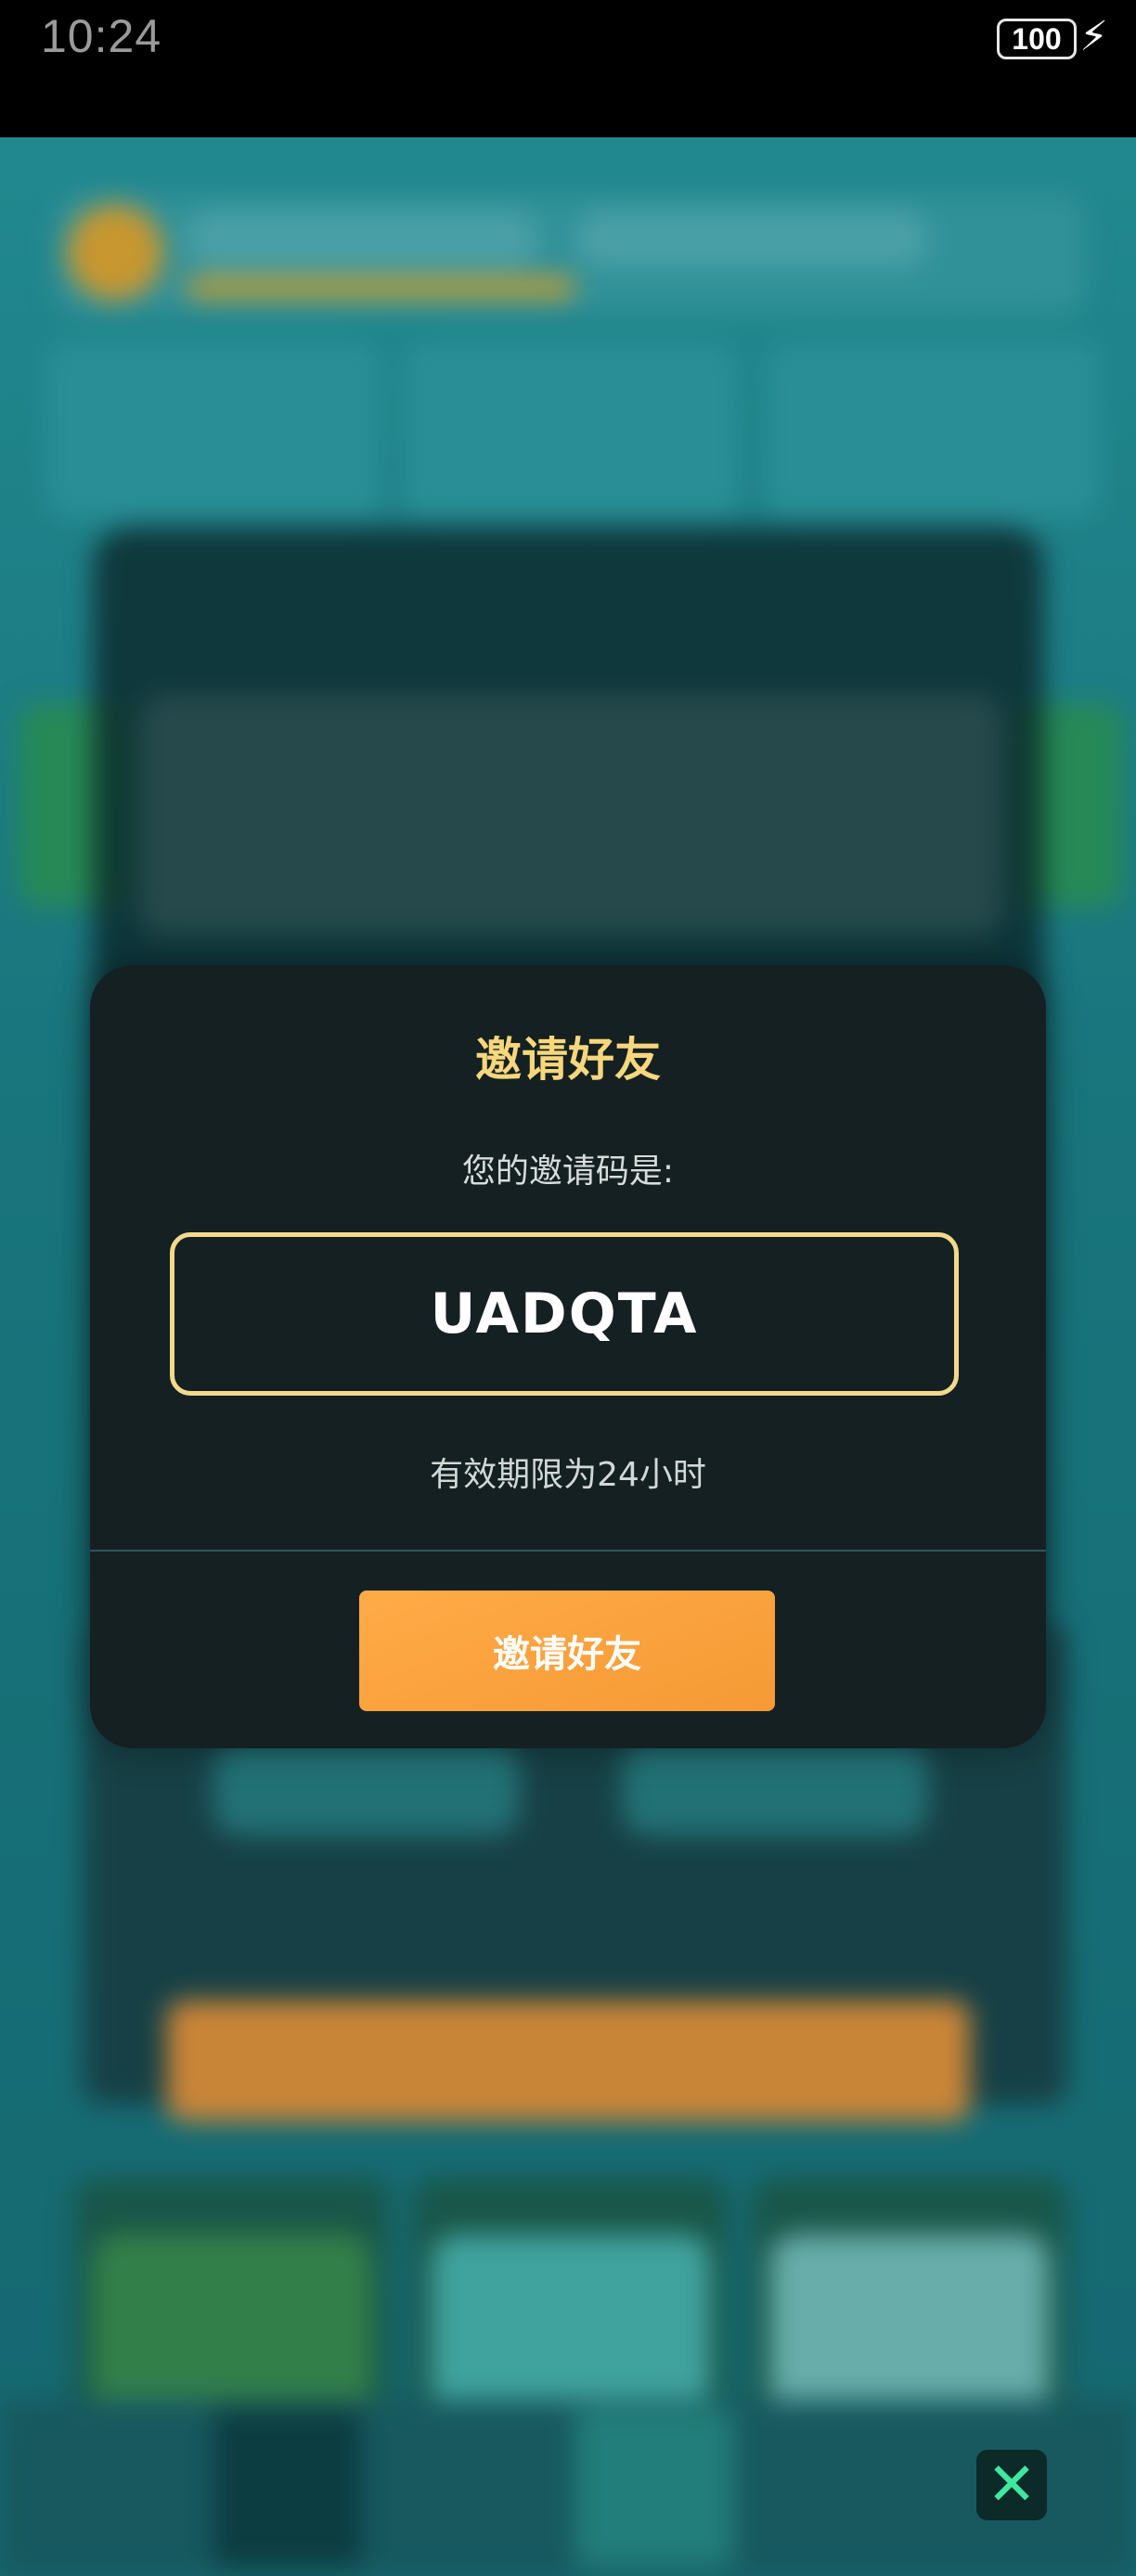  What do you see at coordinates (568, 1172) in the screenshot?
I see `invite-code-label: 您的邀请码是:` at bounding box center [568, 1172].